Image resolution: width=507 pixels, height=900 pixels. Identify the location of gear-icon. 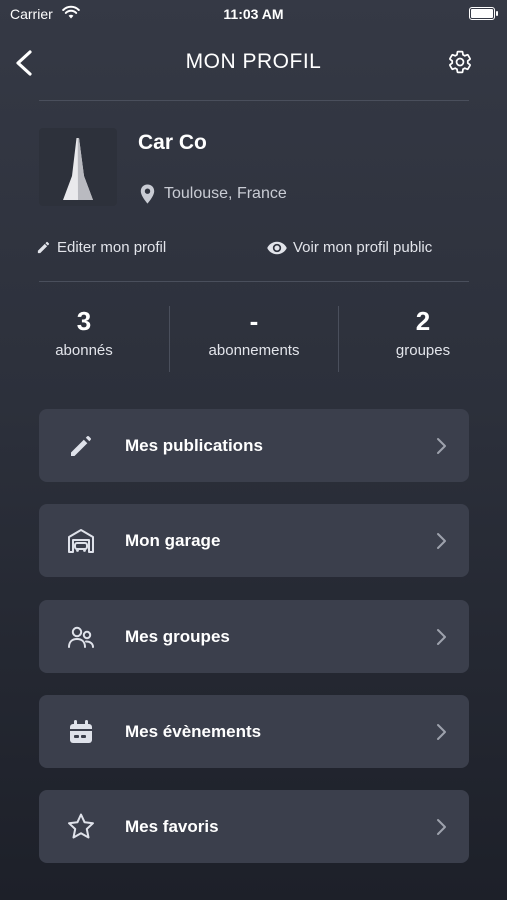
(460, 62).